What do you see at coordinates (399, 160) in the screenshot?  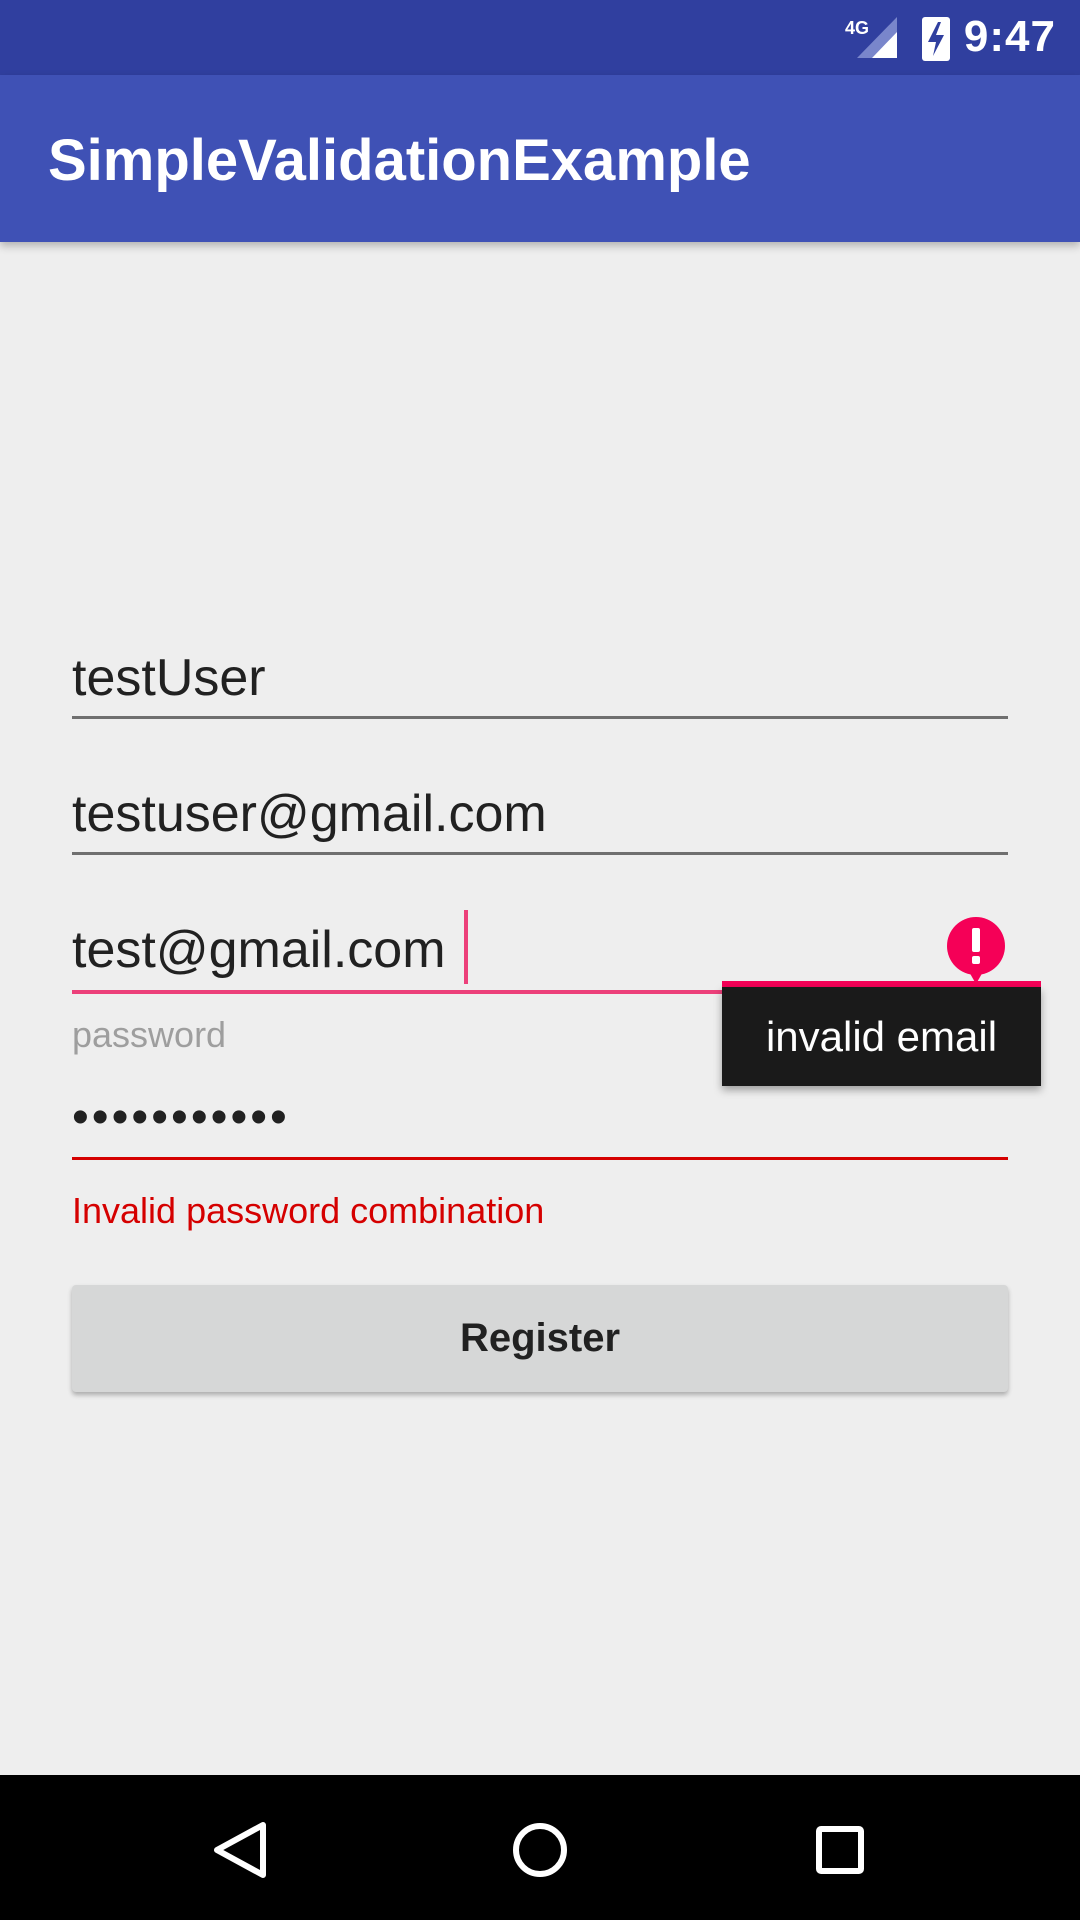 I see `app-title: SimpleValidationExample` at bounding box center [399, 160].